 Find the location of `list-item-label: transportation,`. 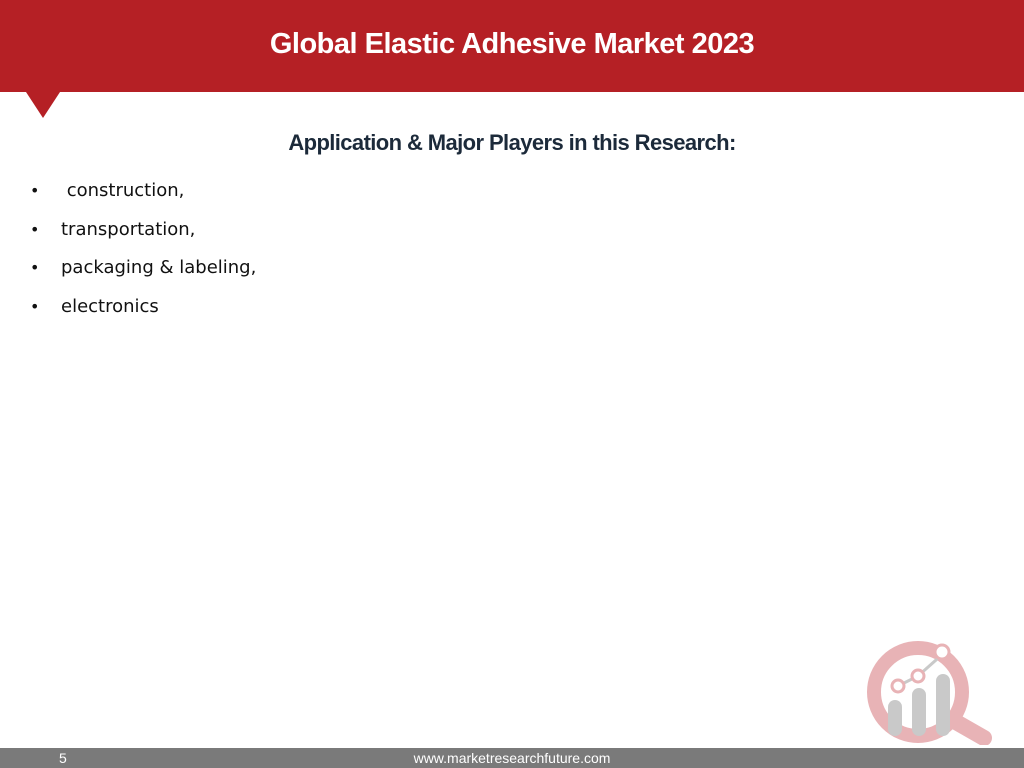

list-item-label: transportation, is located at coordinates (128, 229).